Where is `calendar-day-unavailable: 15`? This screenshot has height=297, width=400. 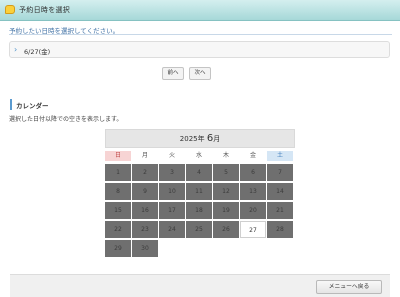 calendar-day-unavailable: 15 is located at coordinates (118, 210).